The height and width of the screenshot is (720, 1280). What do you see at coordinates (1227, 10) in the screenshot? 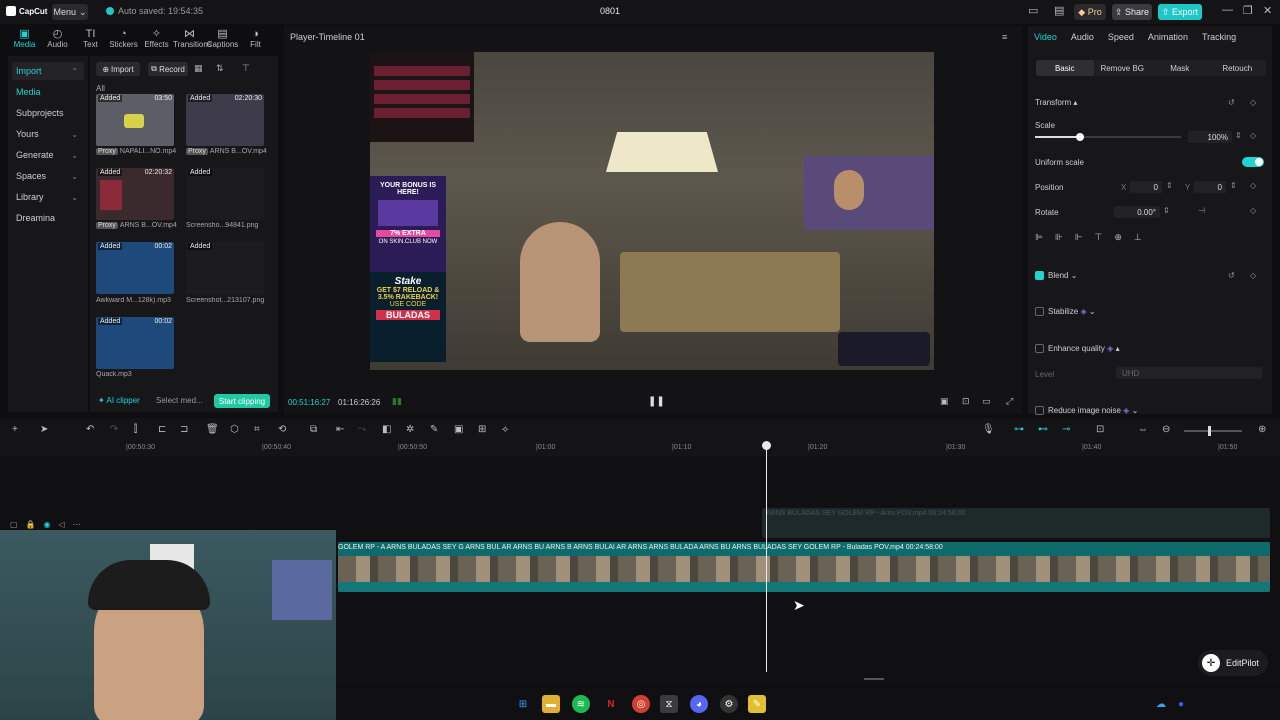
I see `minimize-icon: —` at bounding box center [1227, 10].